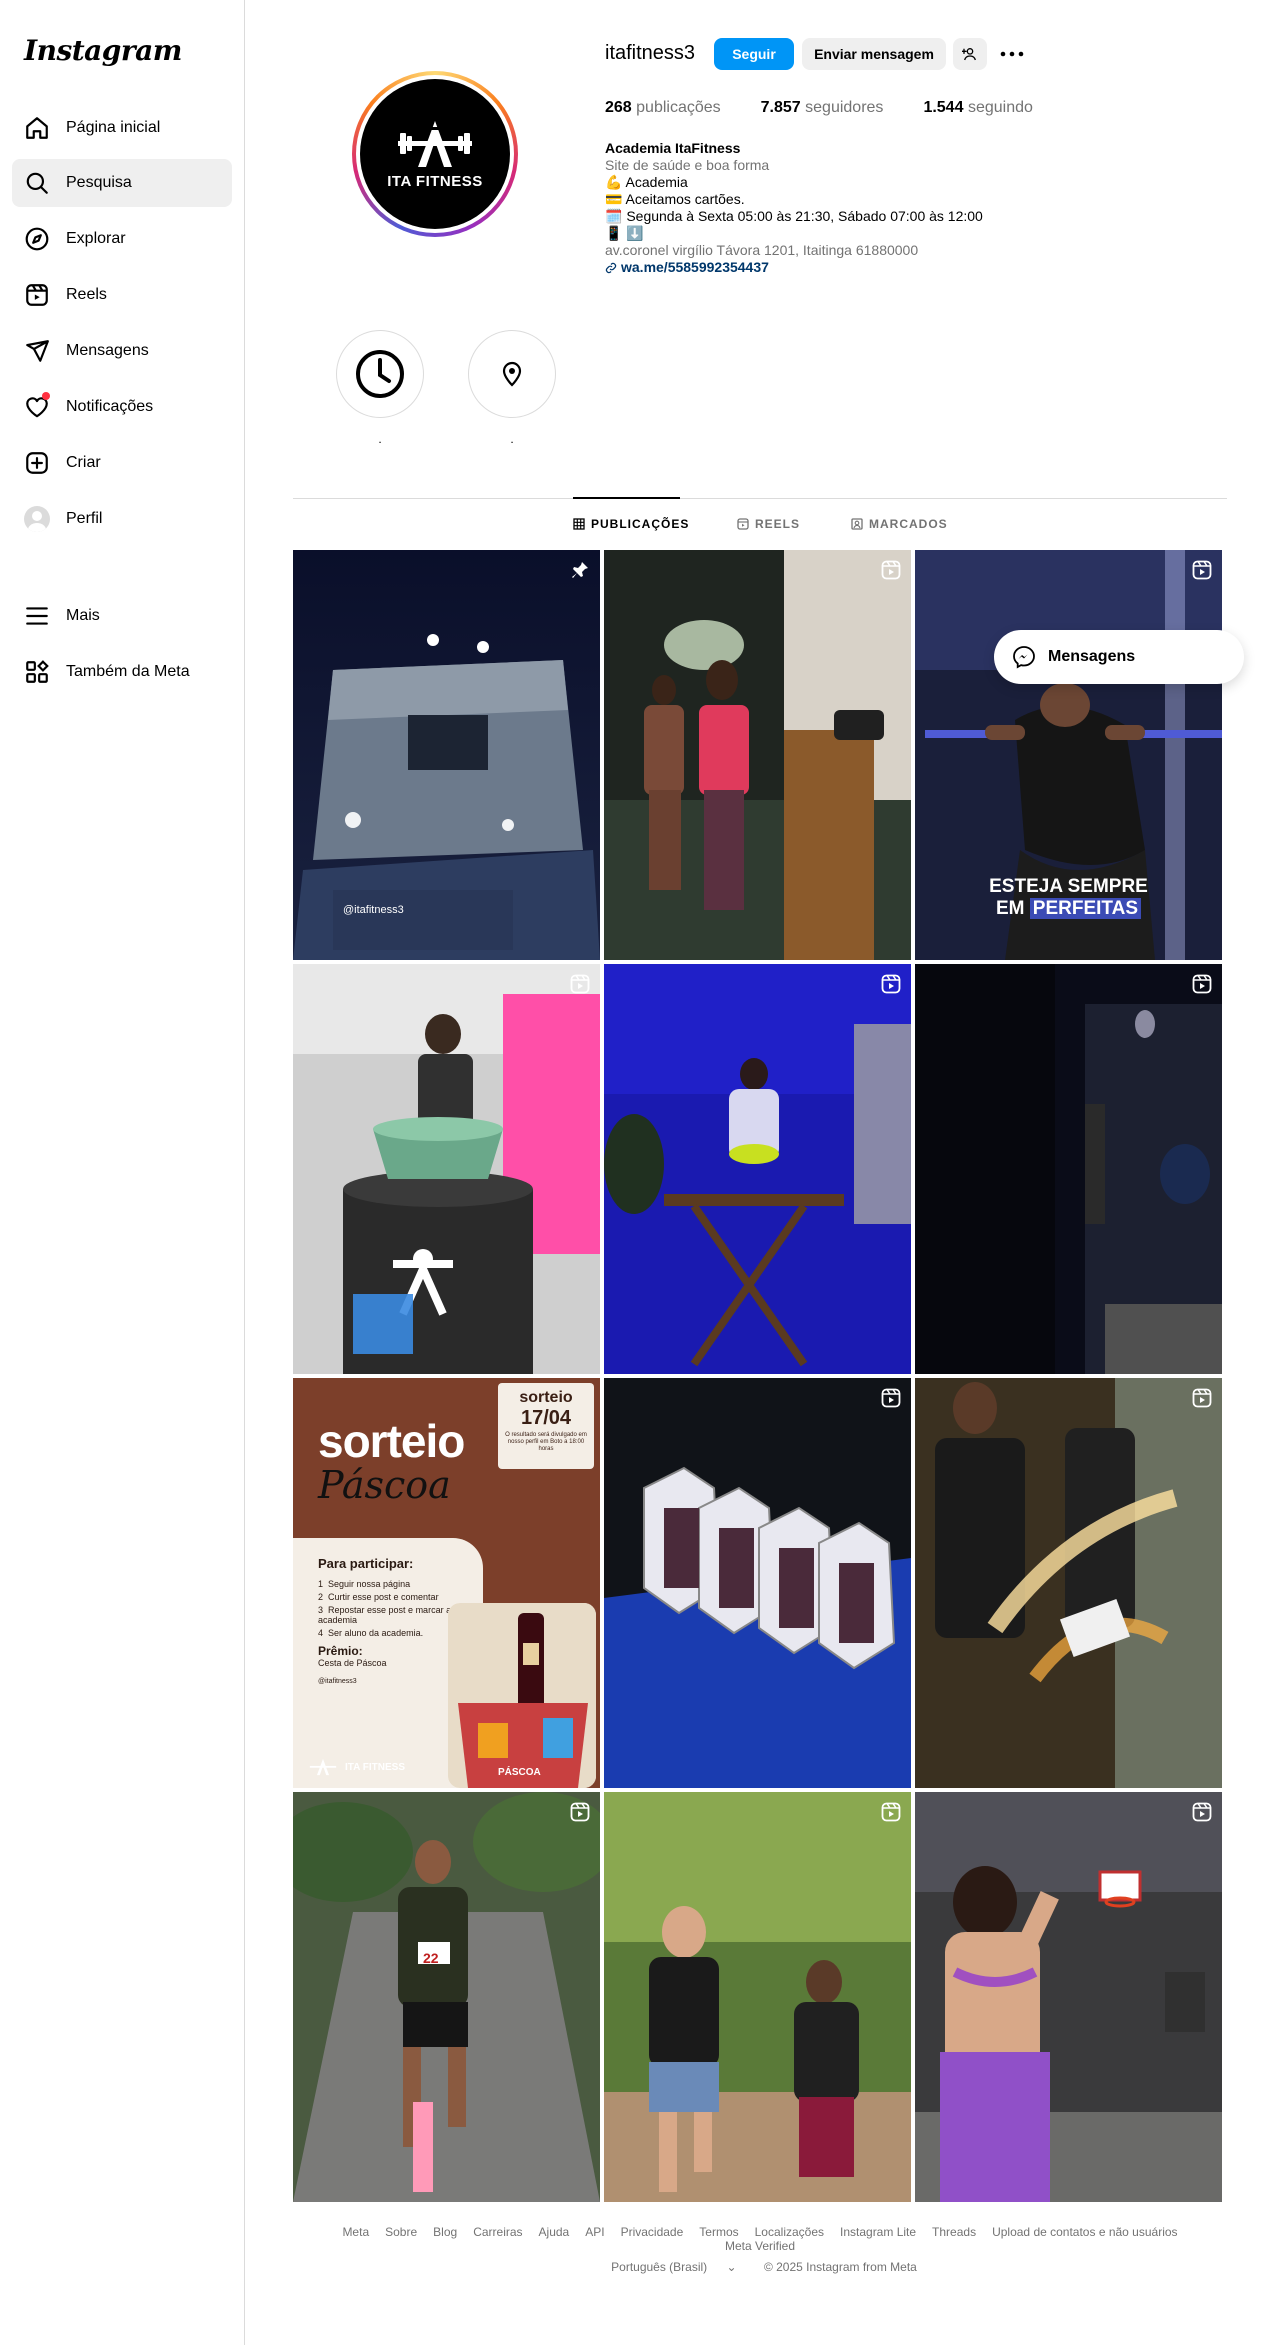 The width and height of the screenshot is (1265, 2345). Describe the element at coordinates (122, 351) in the screenshot. I see `sidebar-item-messages: Mensagens` at that location.